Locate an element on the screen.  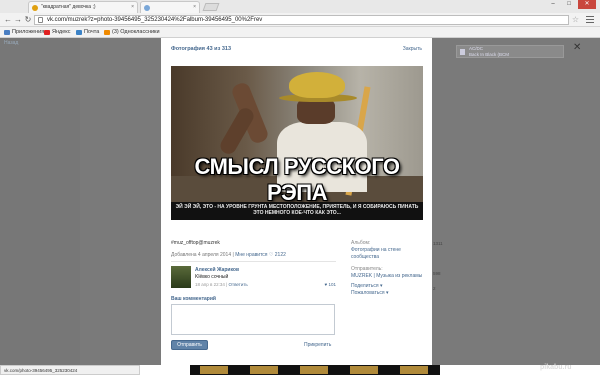
comment-text: Klёвко сочный is located at coordinates (212, 277).